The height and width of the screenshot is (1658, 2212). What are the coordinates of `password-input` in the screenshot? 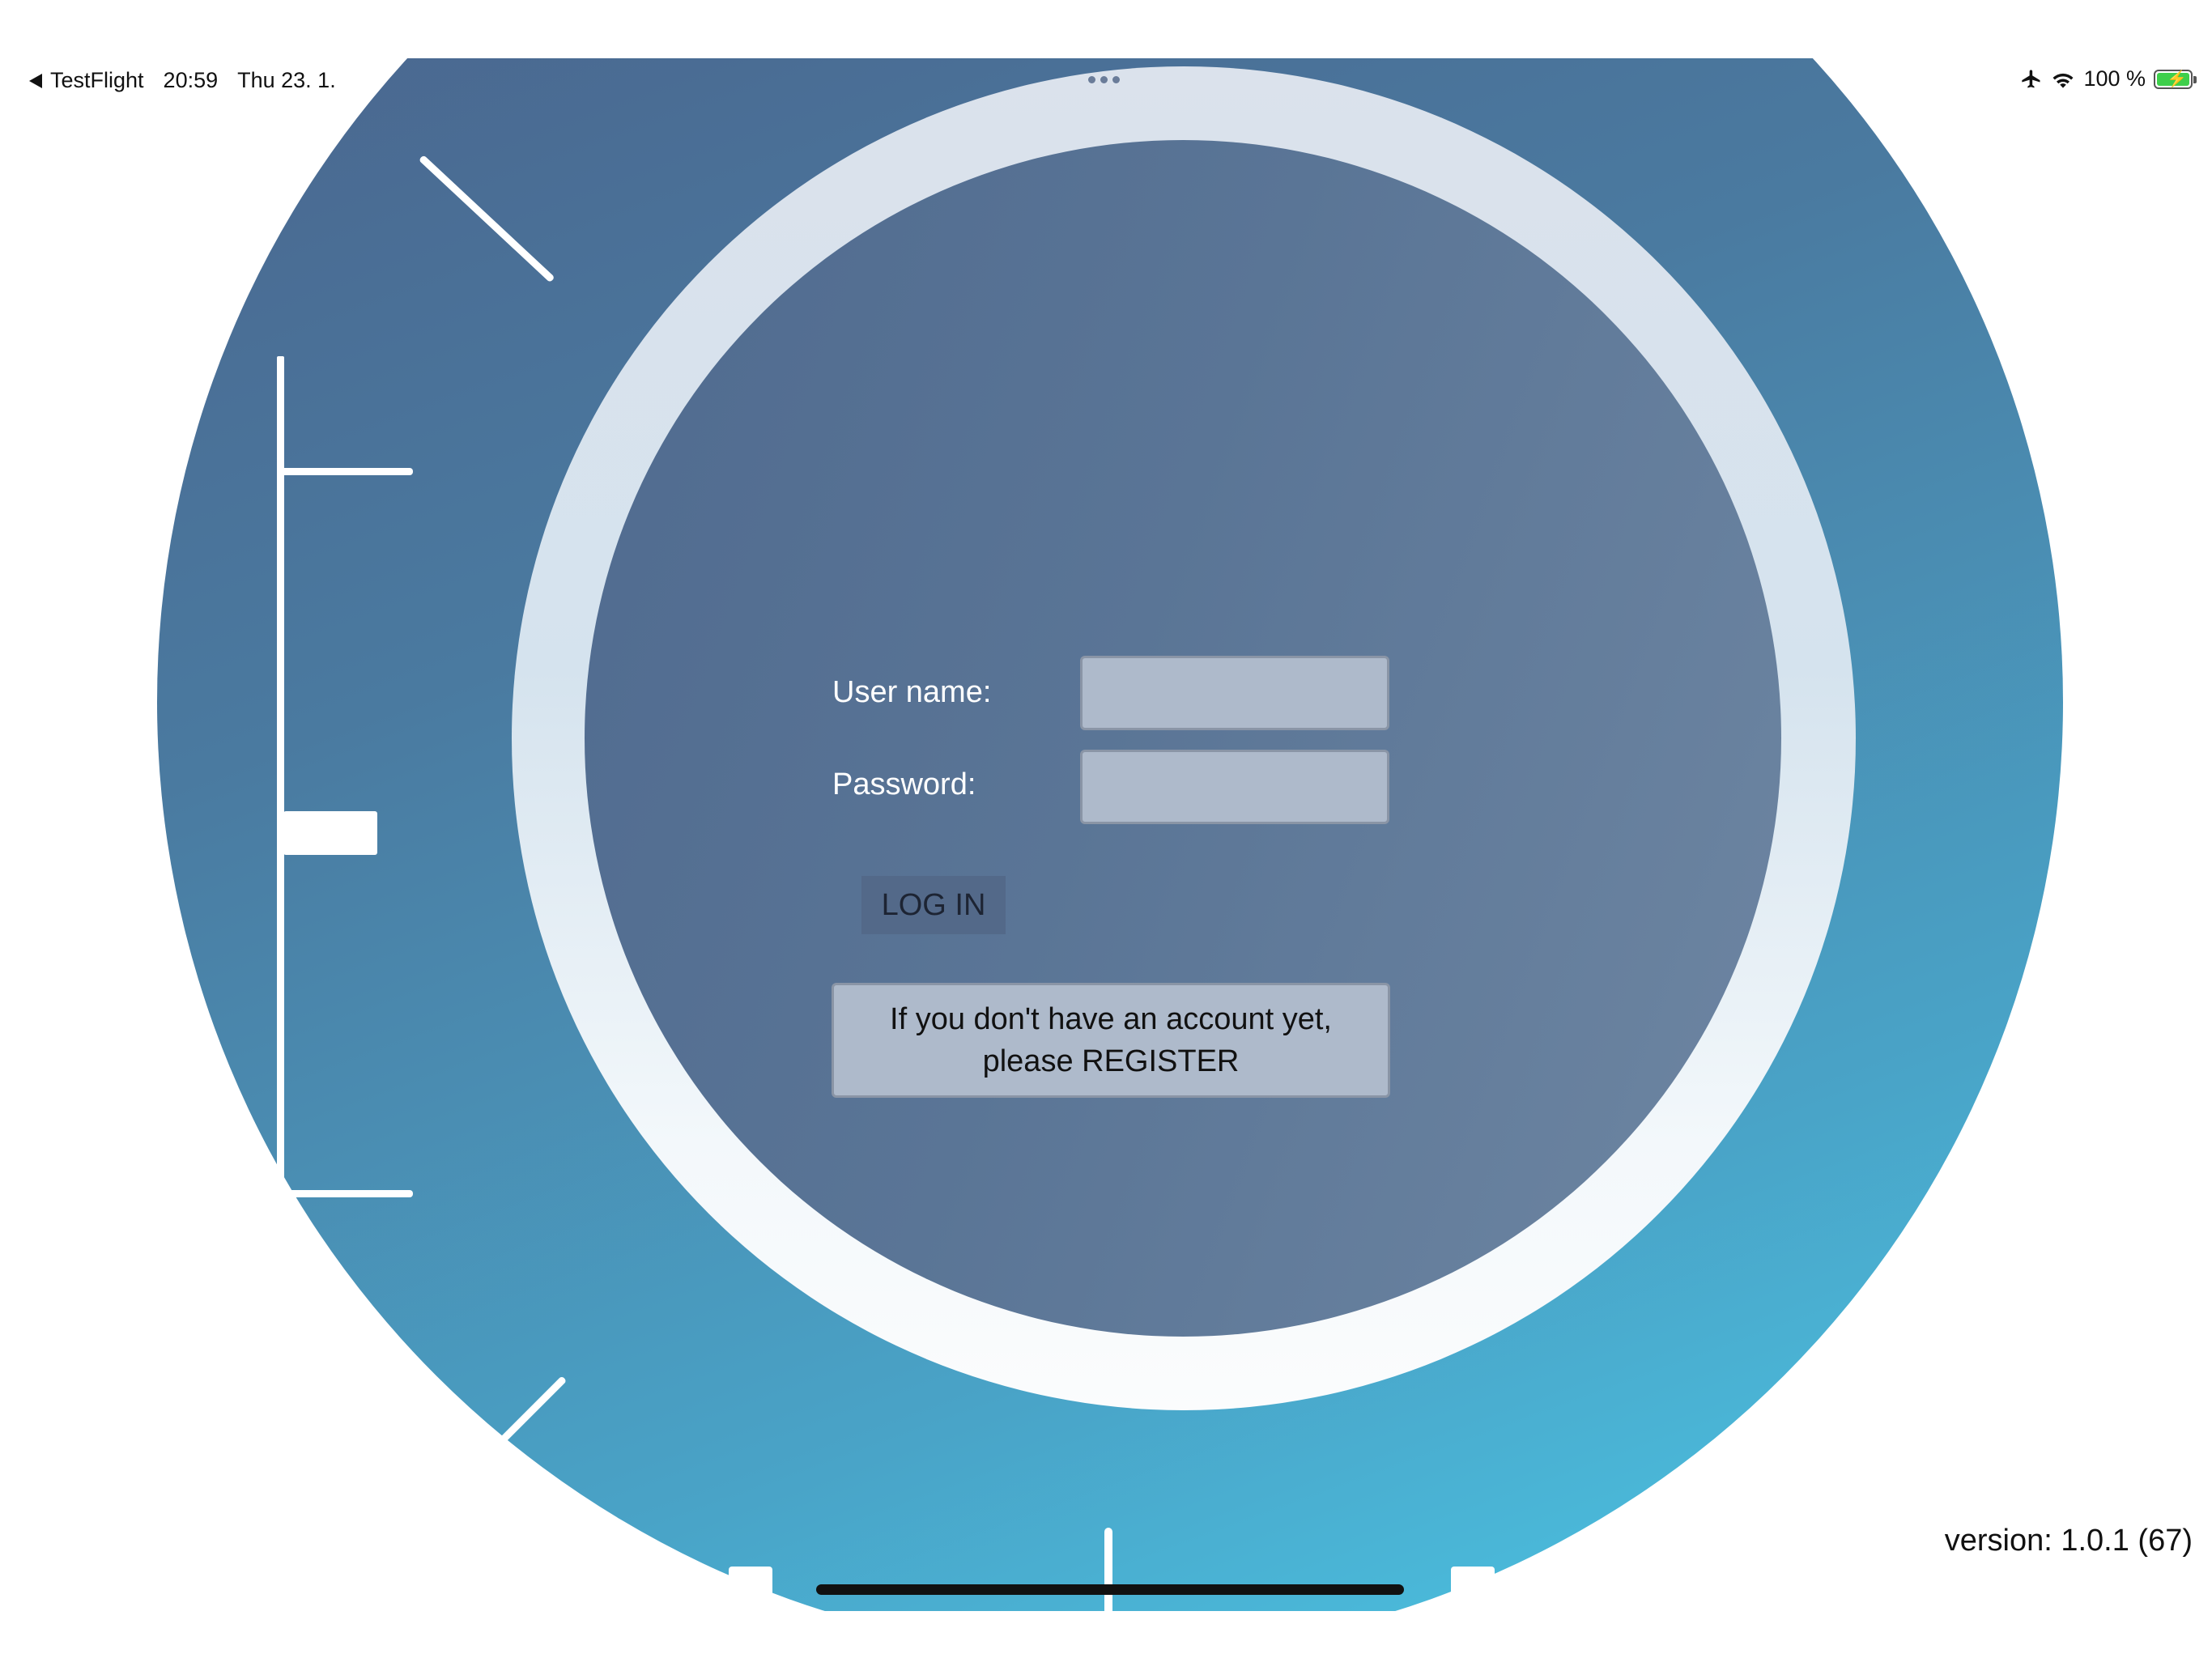 It's located at (1235, 787).